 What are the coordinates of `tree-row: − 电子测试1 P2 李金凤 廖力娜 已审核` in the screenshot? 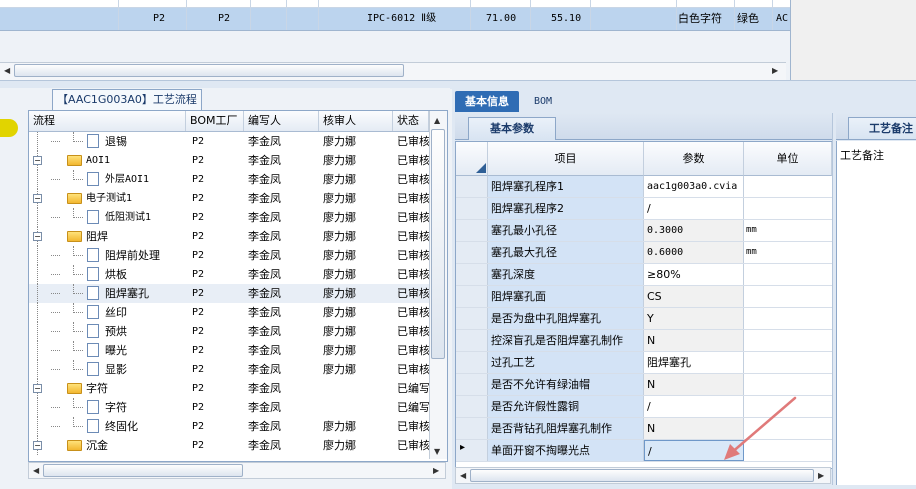 It's located at (229, 198).